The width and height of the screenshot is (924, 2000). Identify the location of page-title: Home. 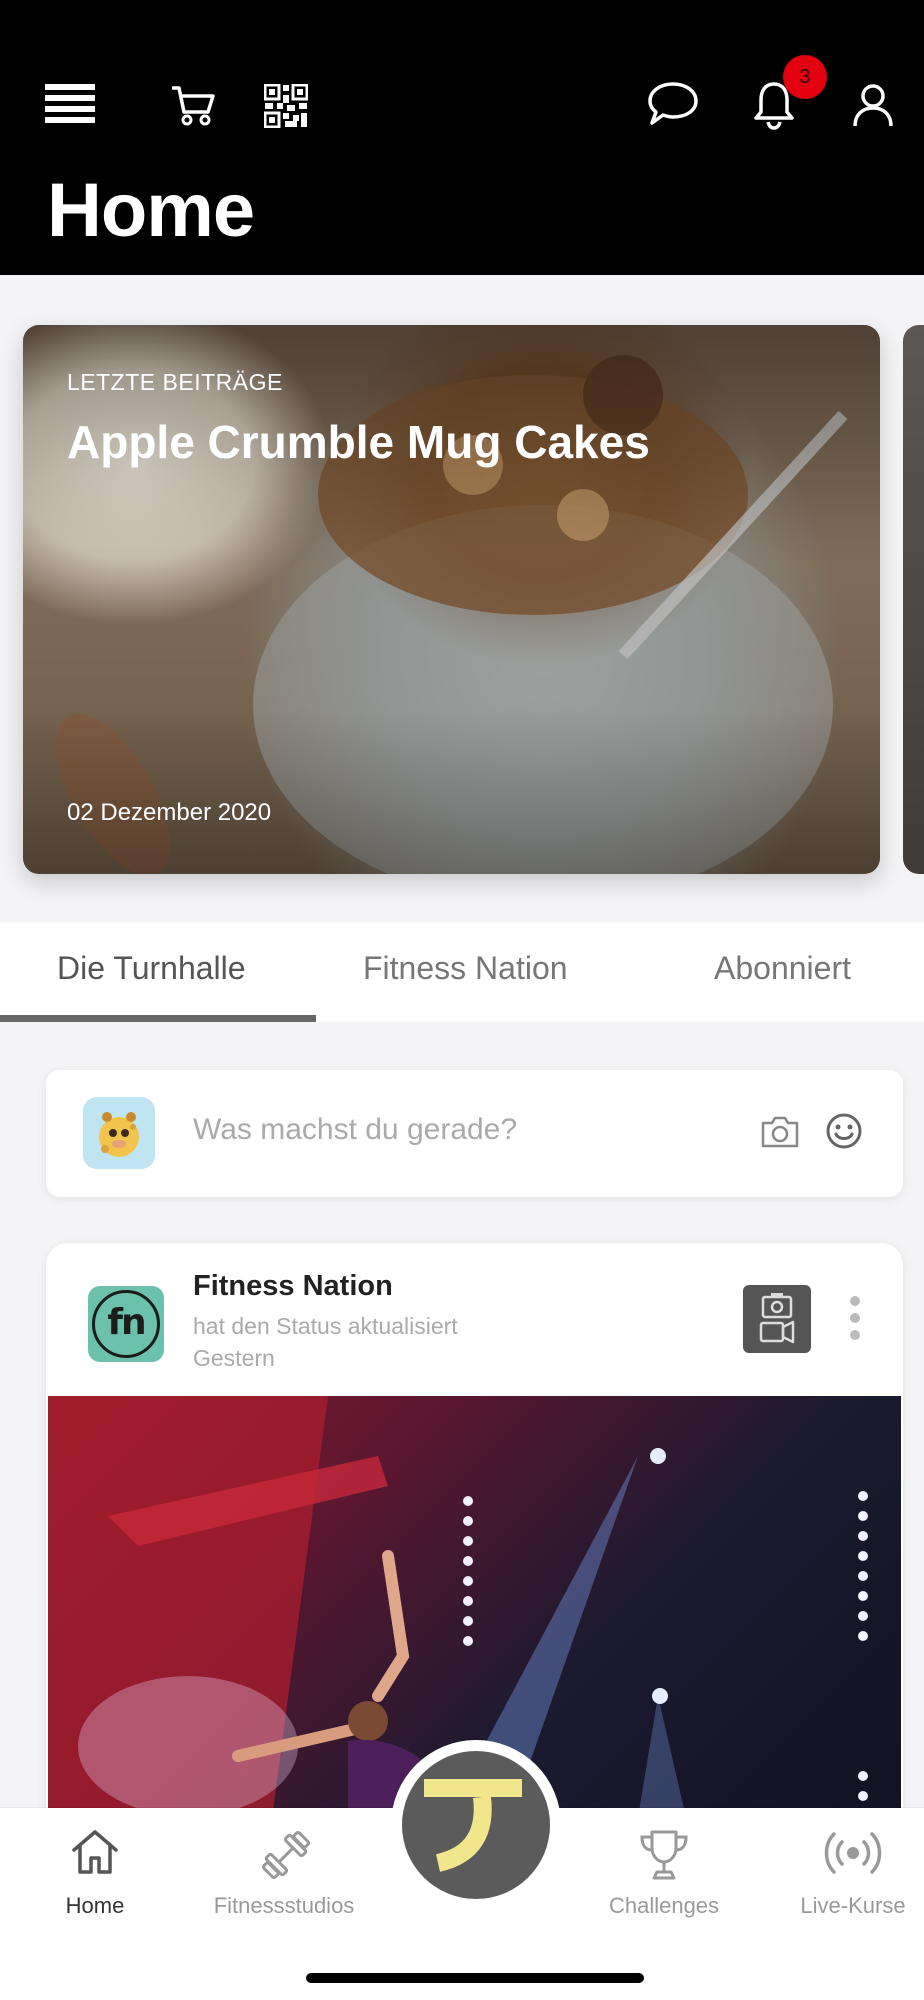
(151, 210).